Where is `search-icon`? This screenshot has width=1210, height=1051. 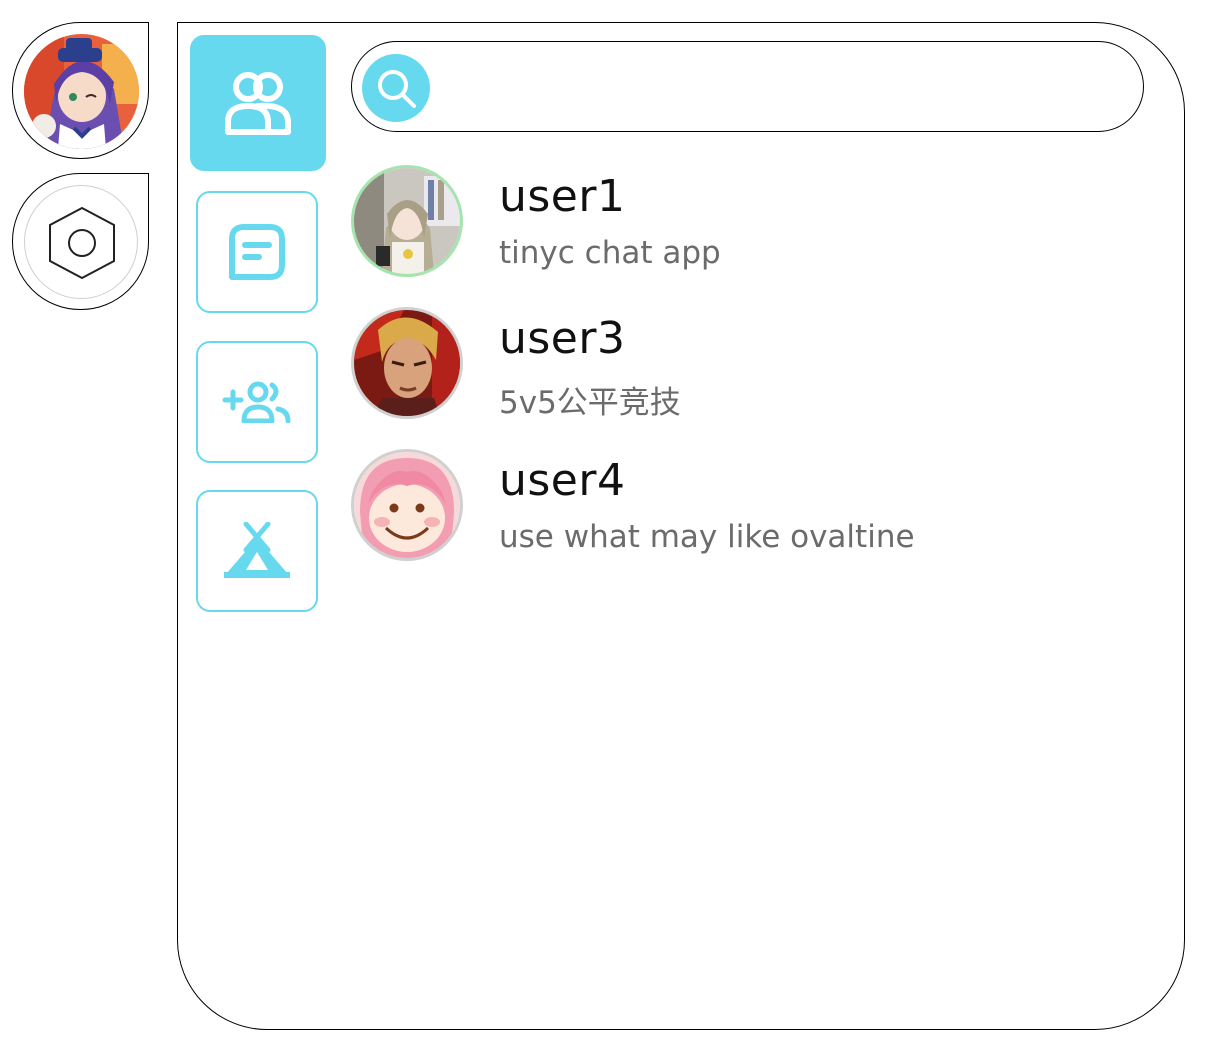
search-icon is located at coordinates (397, 89).